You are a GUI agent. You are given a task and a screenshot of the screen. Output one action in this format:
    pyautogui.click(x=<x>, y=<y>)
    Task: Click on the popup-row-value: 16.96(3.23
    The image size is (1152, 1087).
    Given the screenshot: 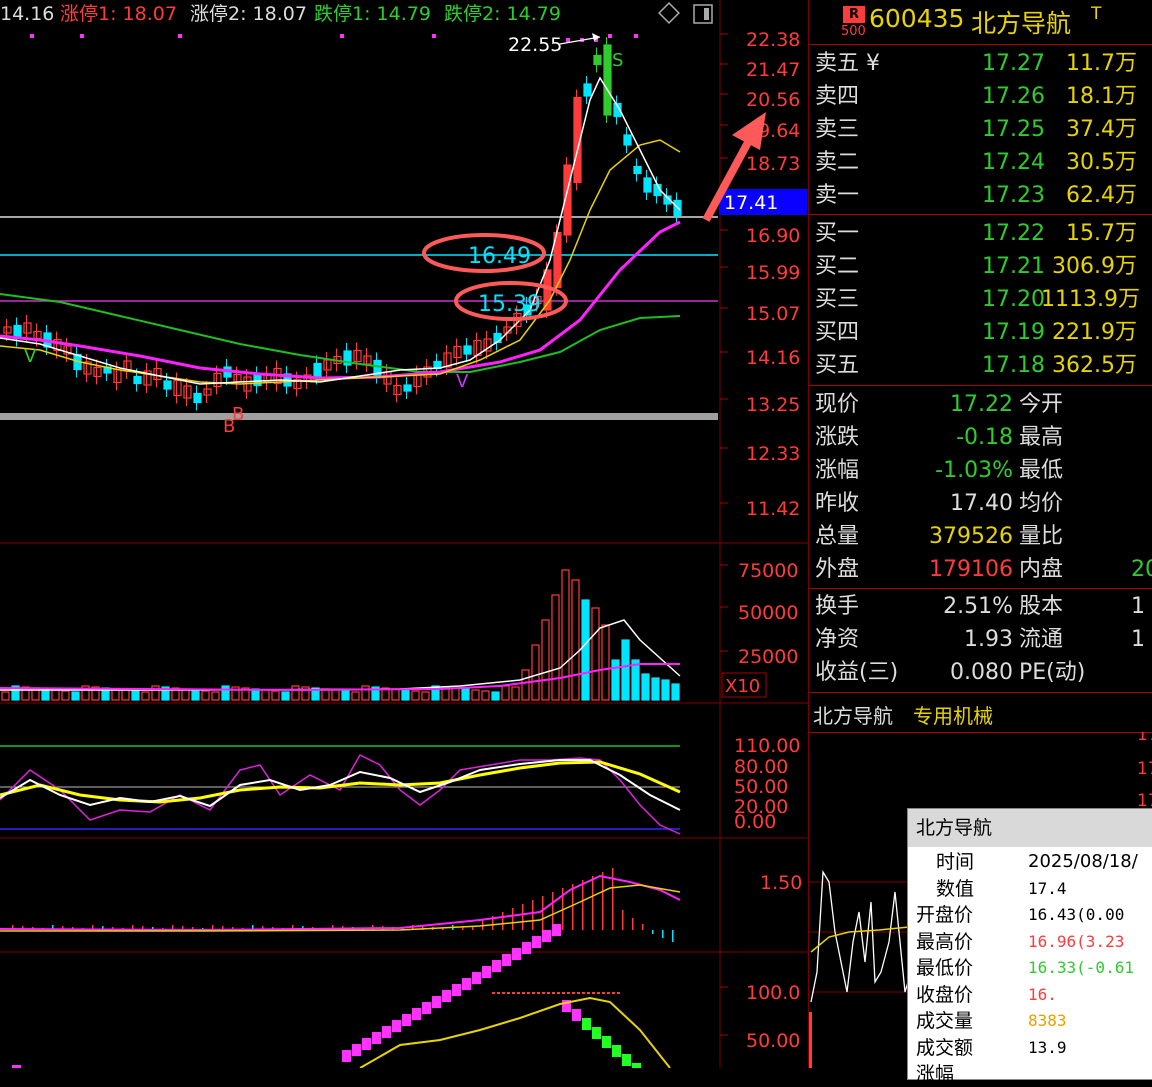 What is the action you would take?
    pyautogui.click(x=1076, y=941)
    